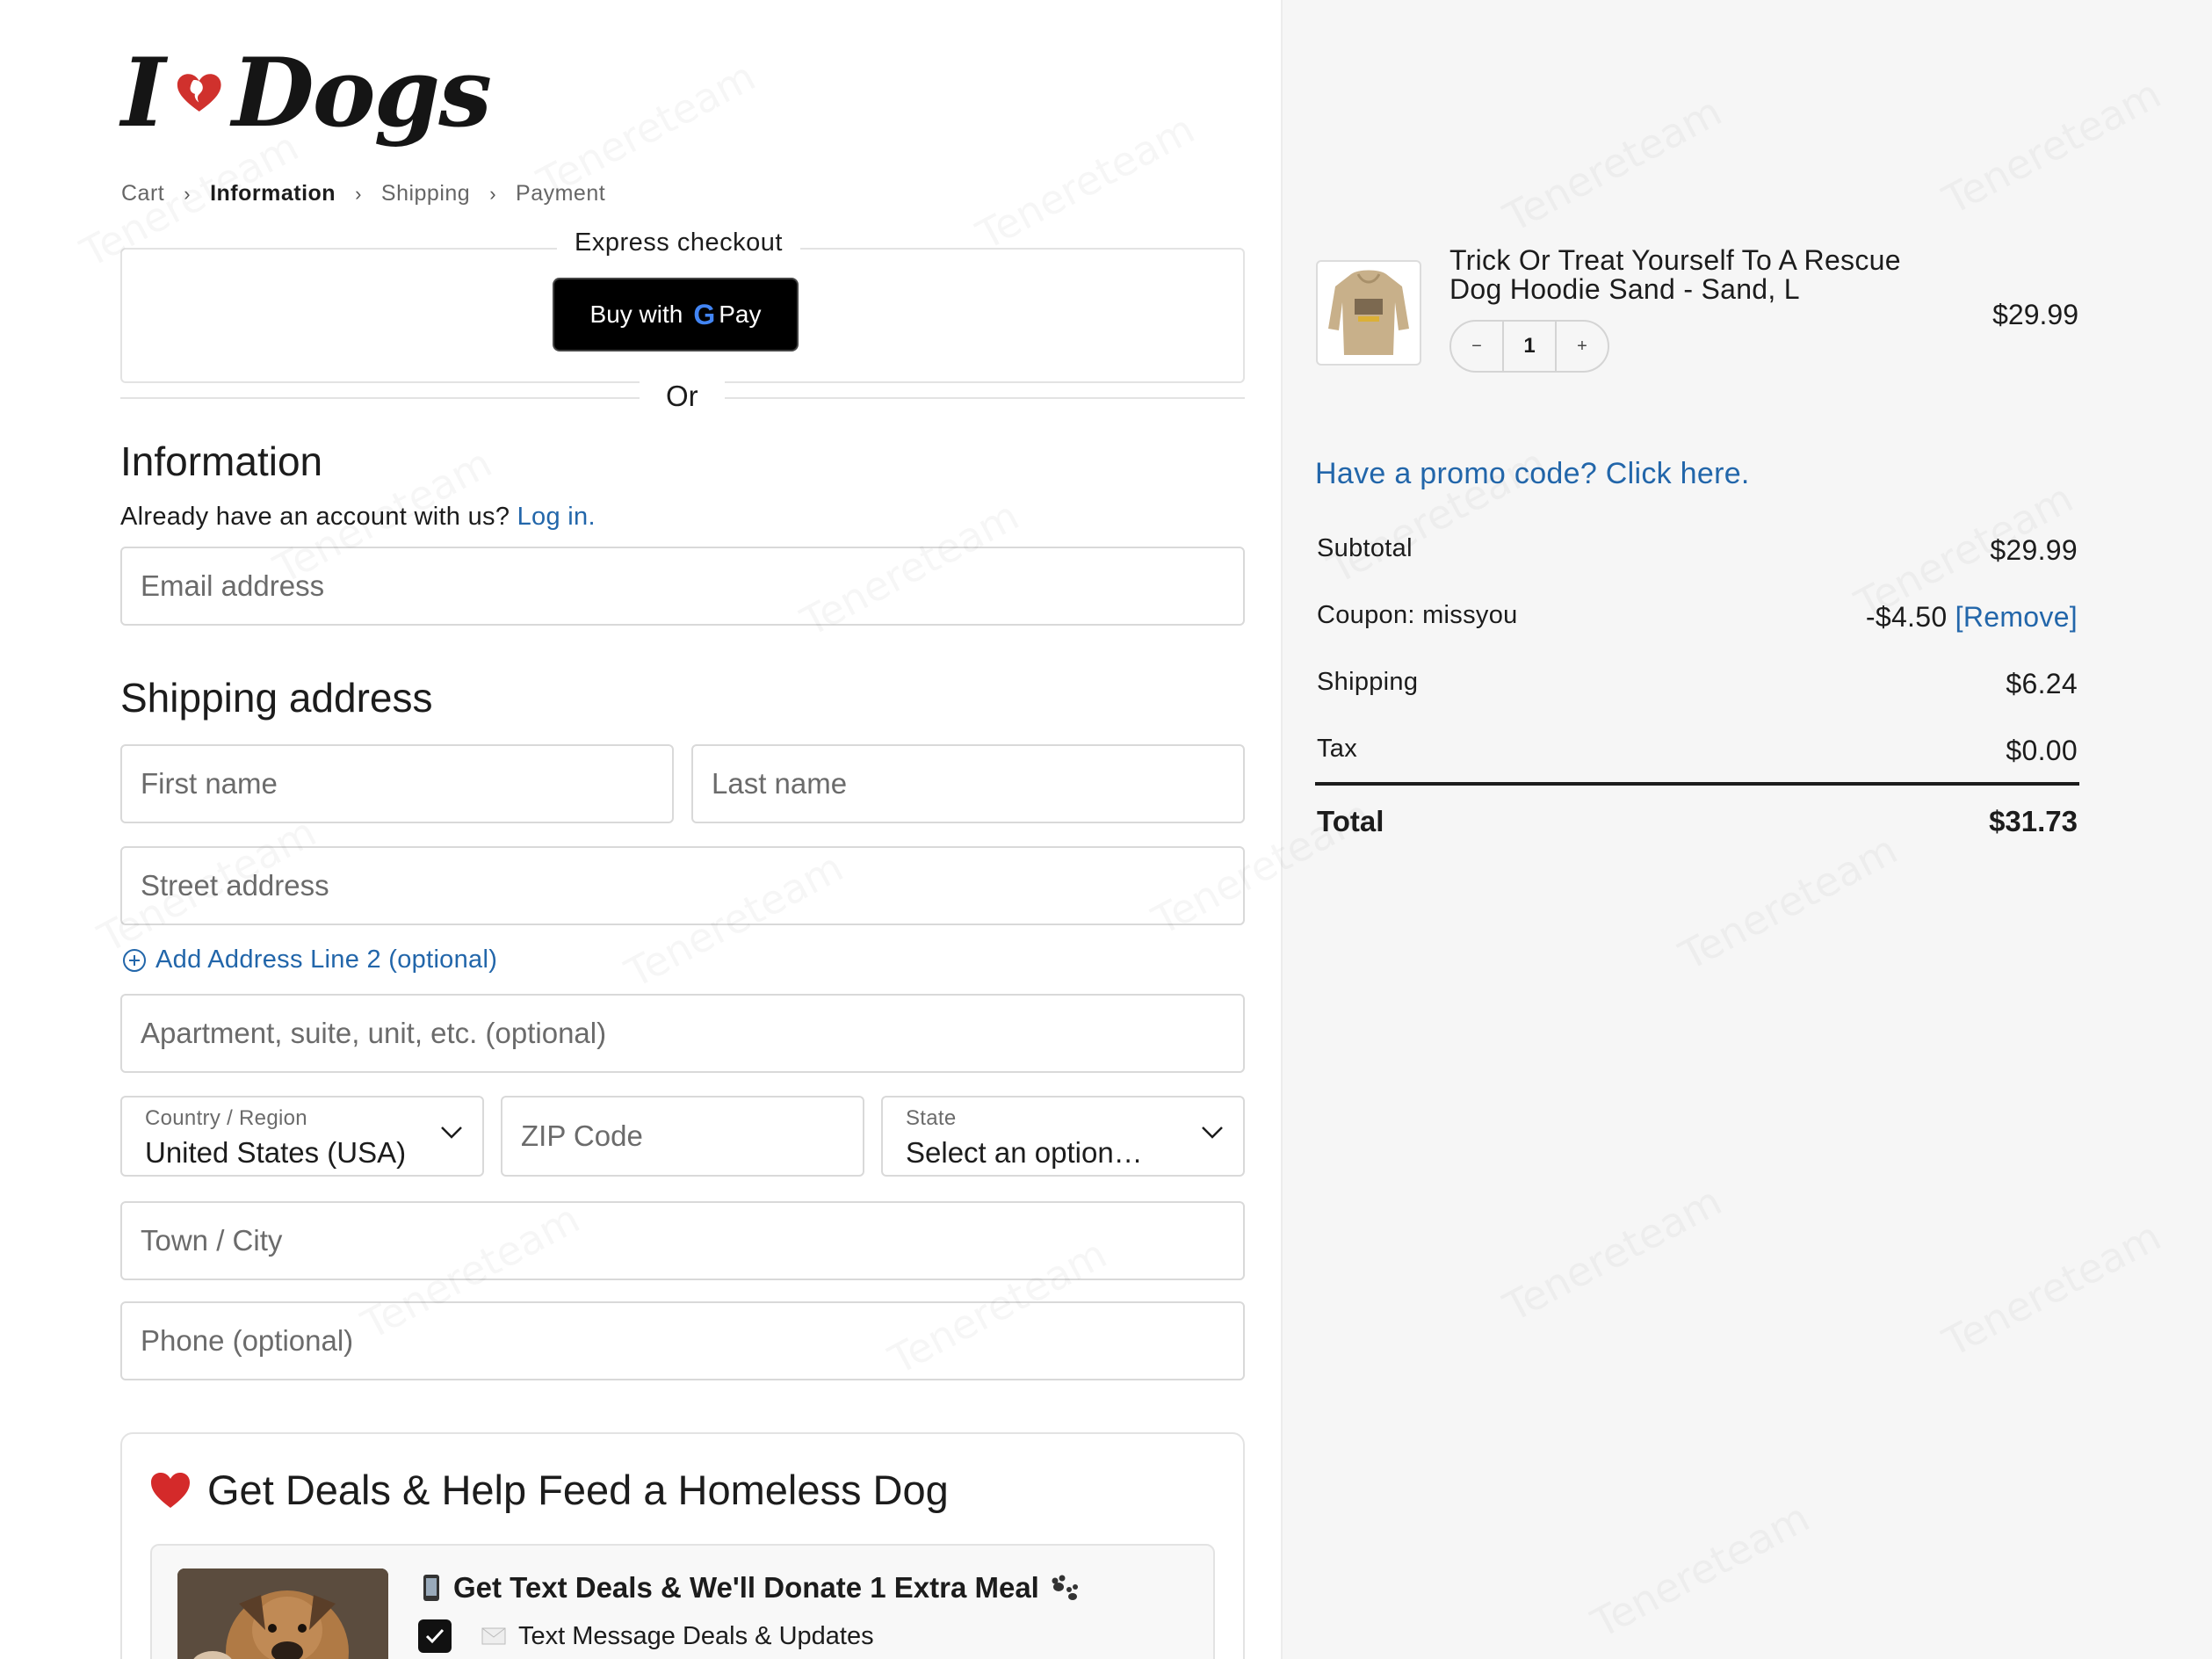  I want to click on sms-opt-in-row: Text Message Deals & Updates, so click(646, 1636).